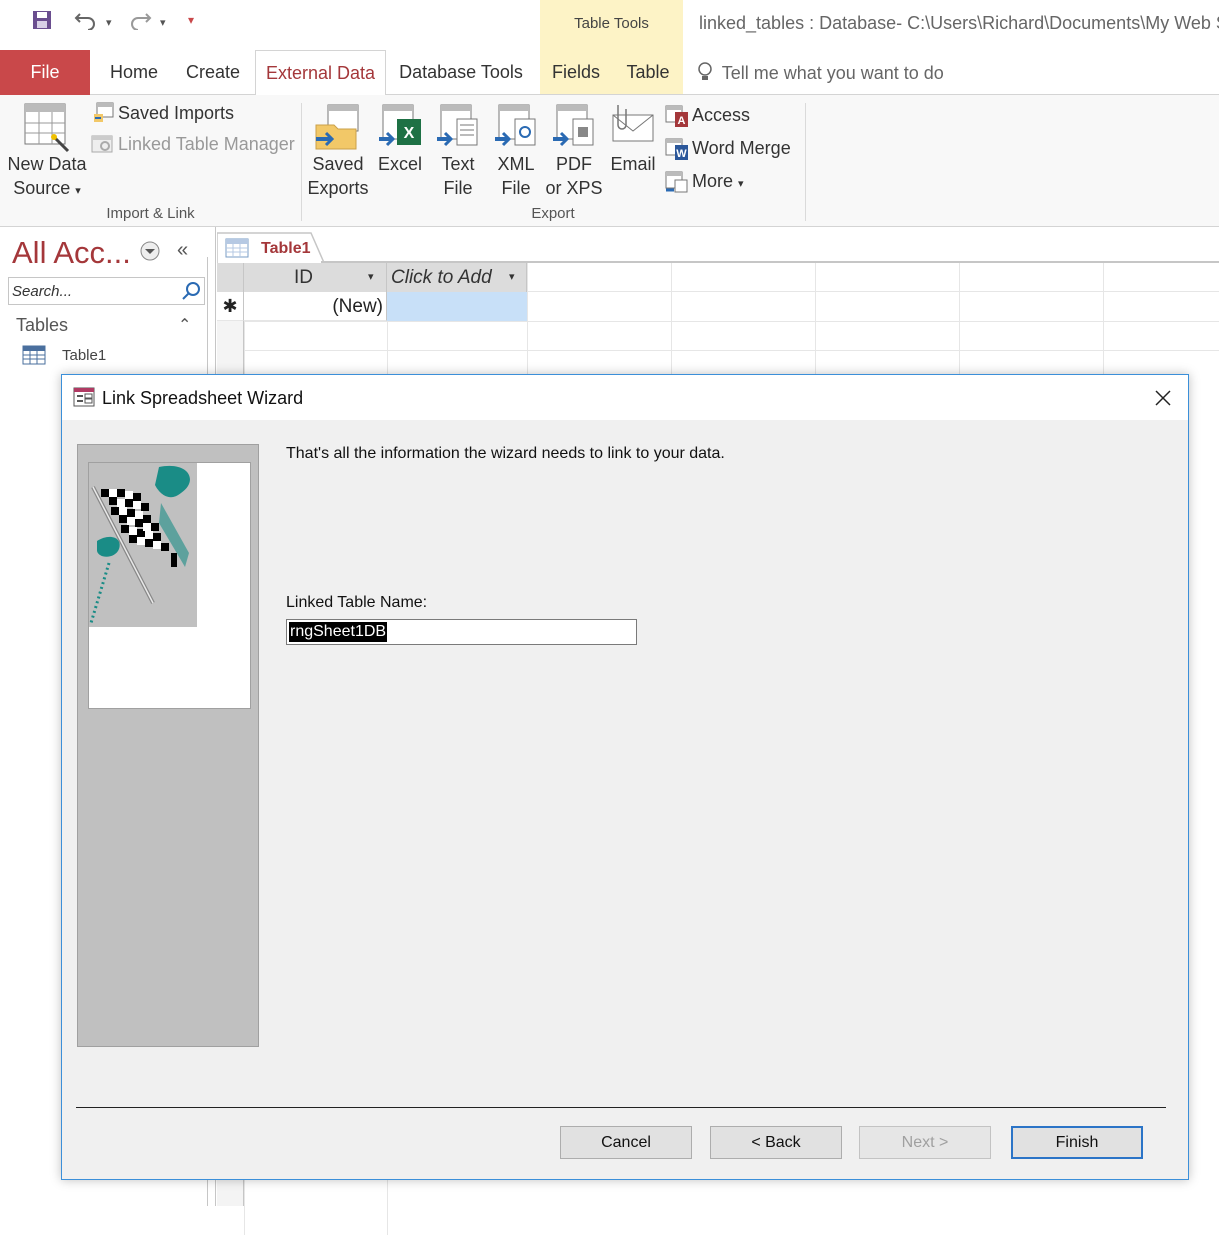 This screenshot has width=1219, height=1235. What do you see at coordinates (315, 277) in the screenshot?
I see `column-header-id: ID ▾` at bounding box center [315, 277].